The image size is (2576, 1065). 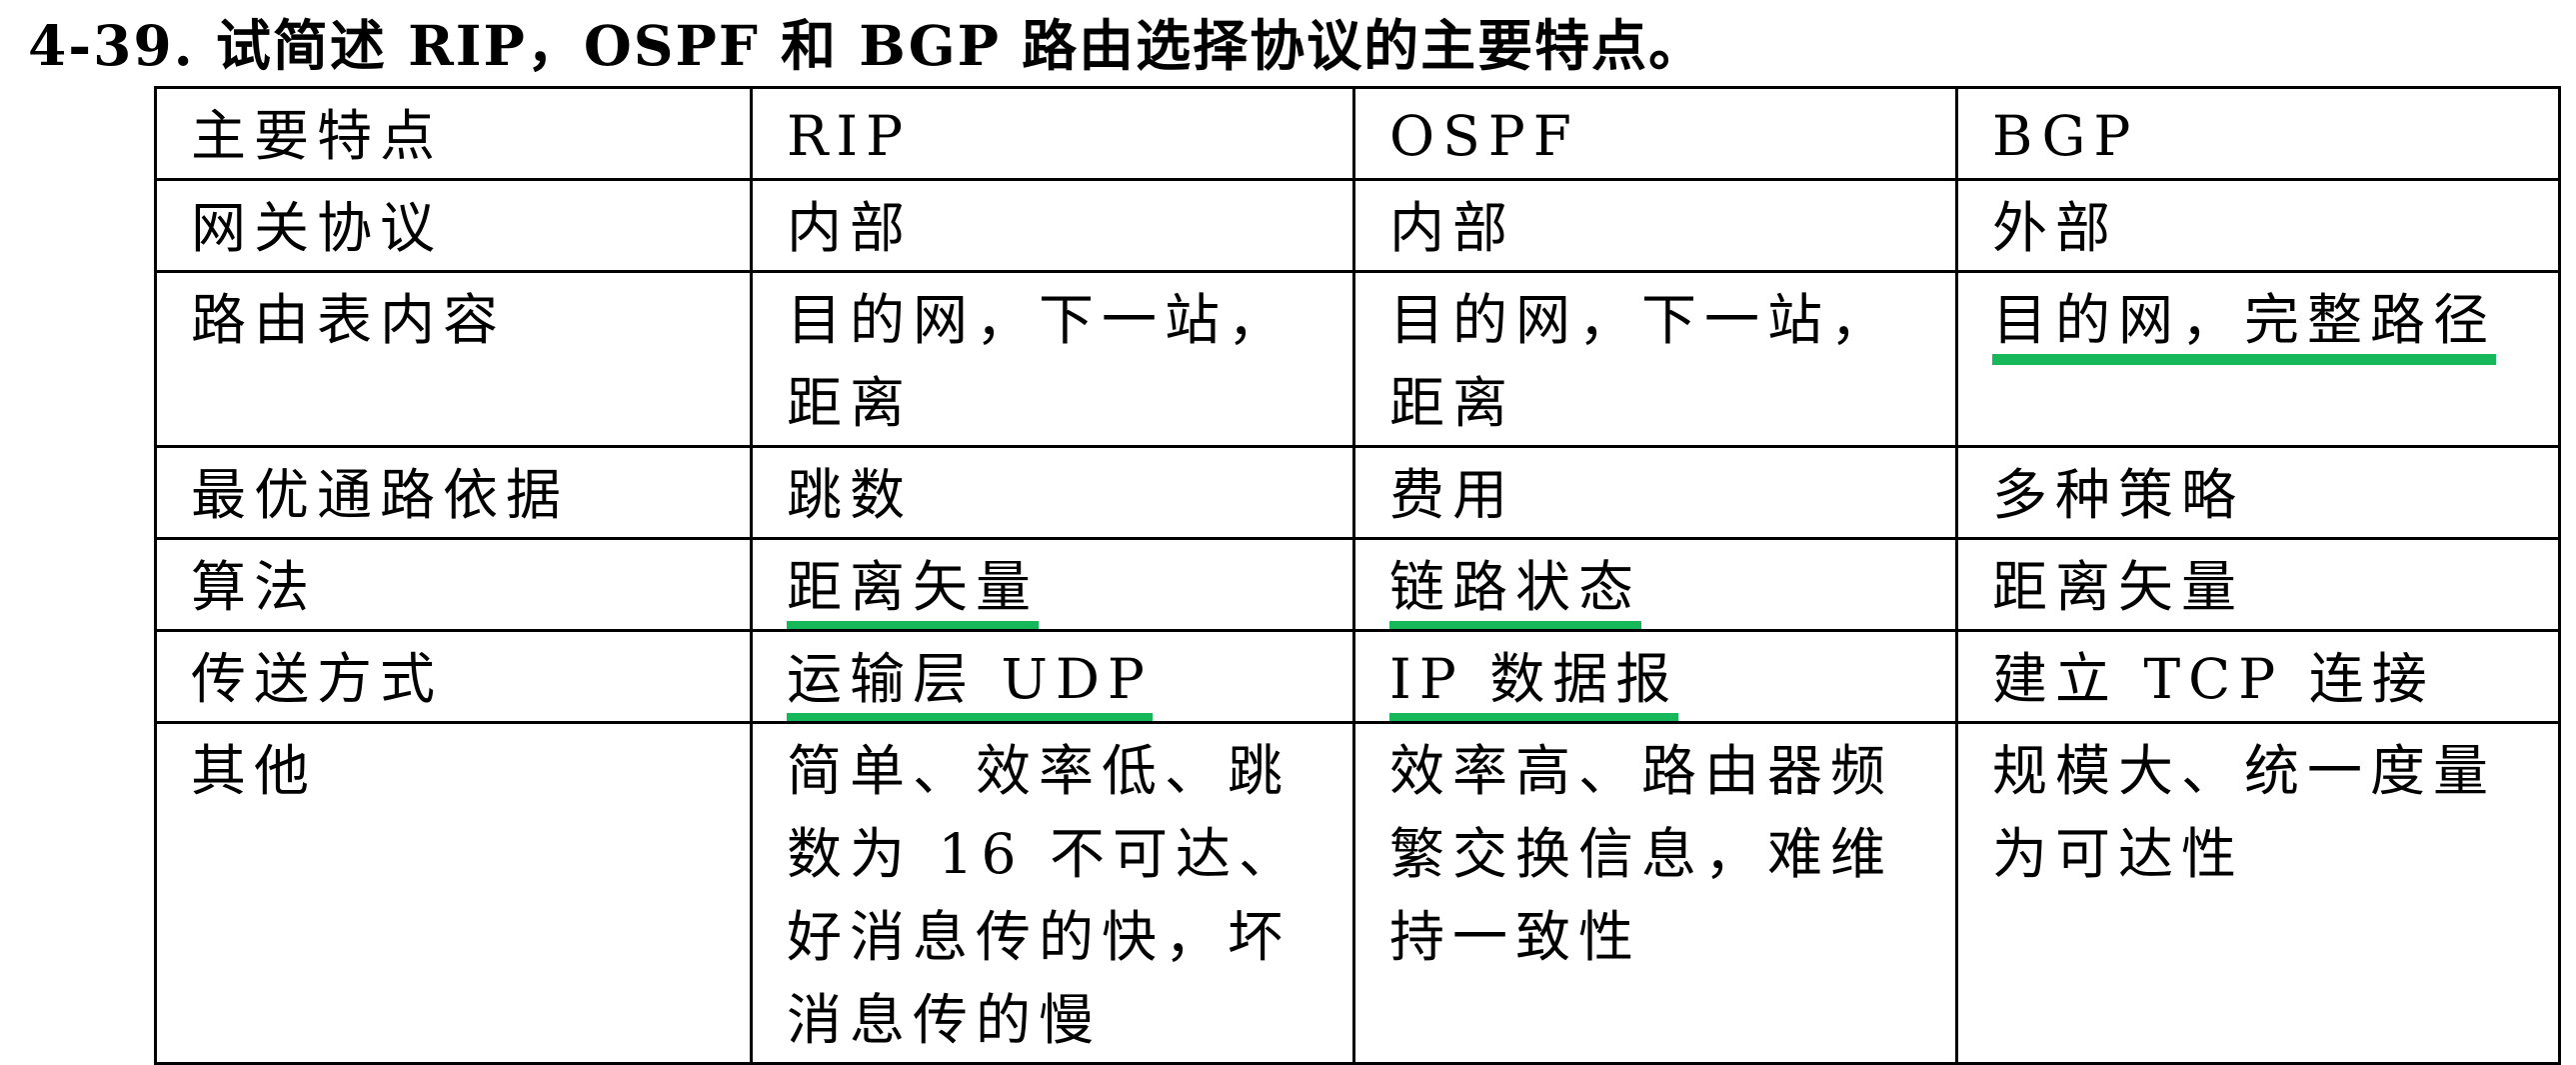 I want to click on highlight-underline: 距离矢量, so click(x=914, y=591).